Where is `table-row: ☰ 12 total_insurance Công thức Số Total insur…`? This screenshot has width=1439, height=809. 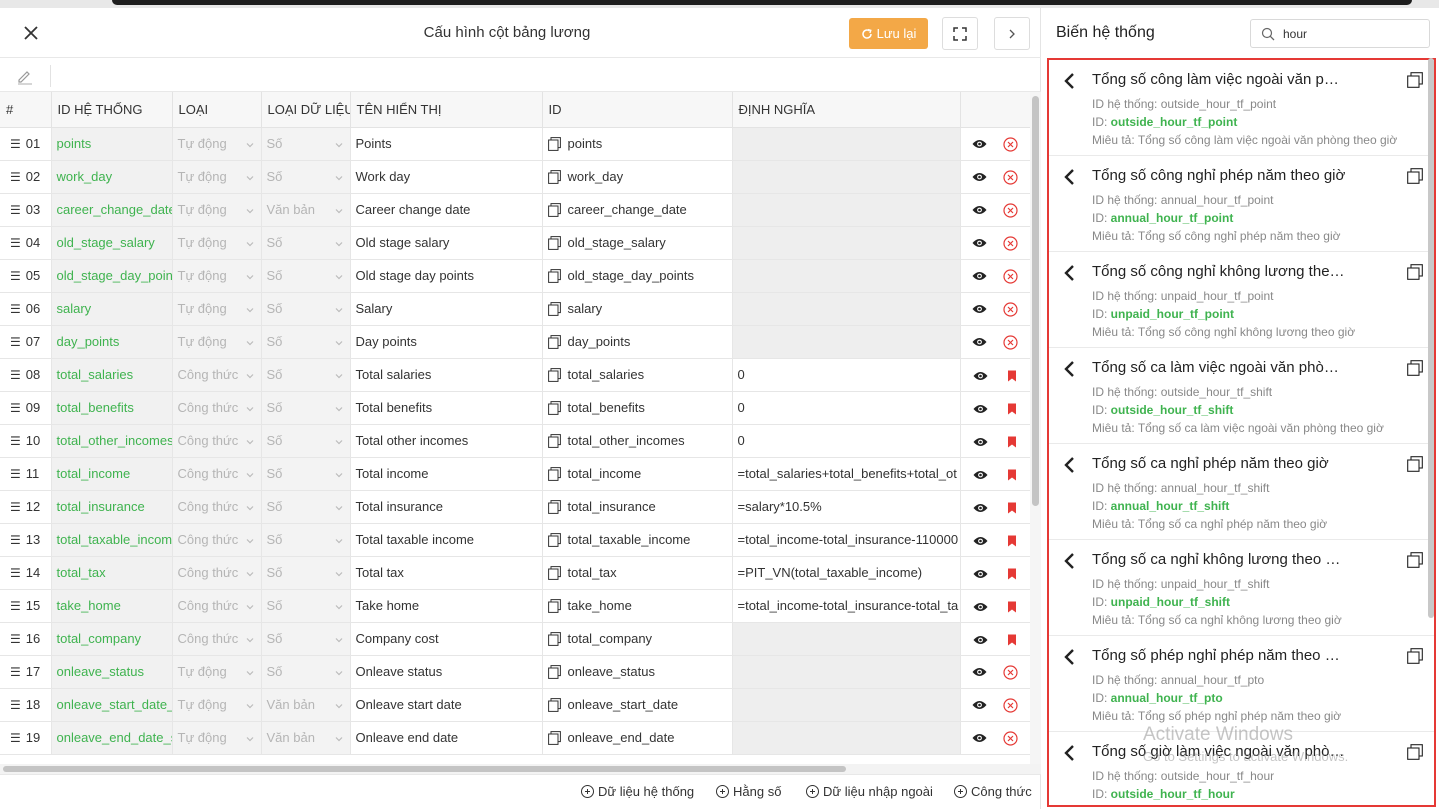 table-row: ☰ 12 total_insurance Công thức Số Total insur… is located at coordinates (515, 507).